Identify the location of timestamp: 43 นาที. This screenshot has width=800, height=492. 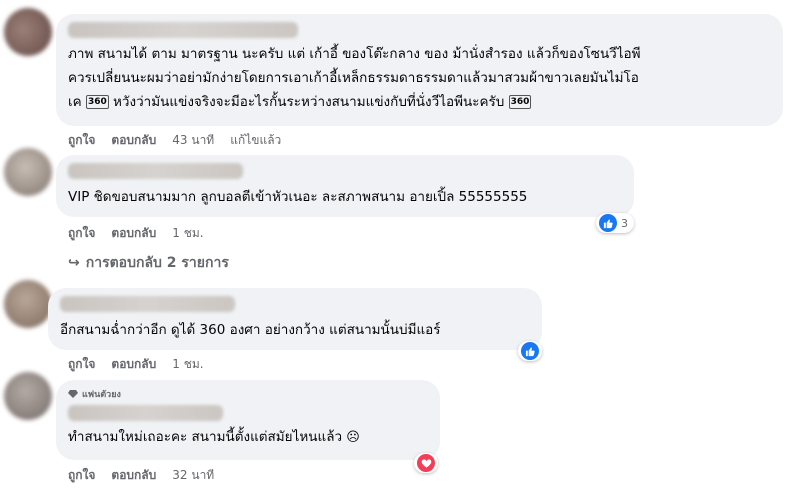
(193, 140).